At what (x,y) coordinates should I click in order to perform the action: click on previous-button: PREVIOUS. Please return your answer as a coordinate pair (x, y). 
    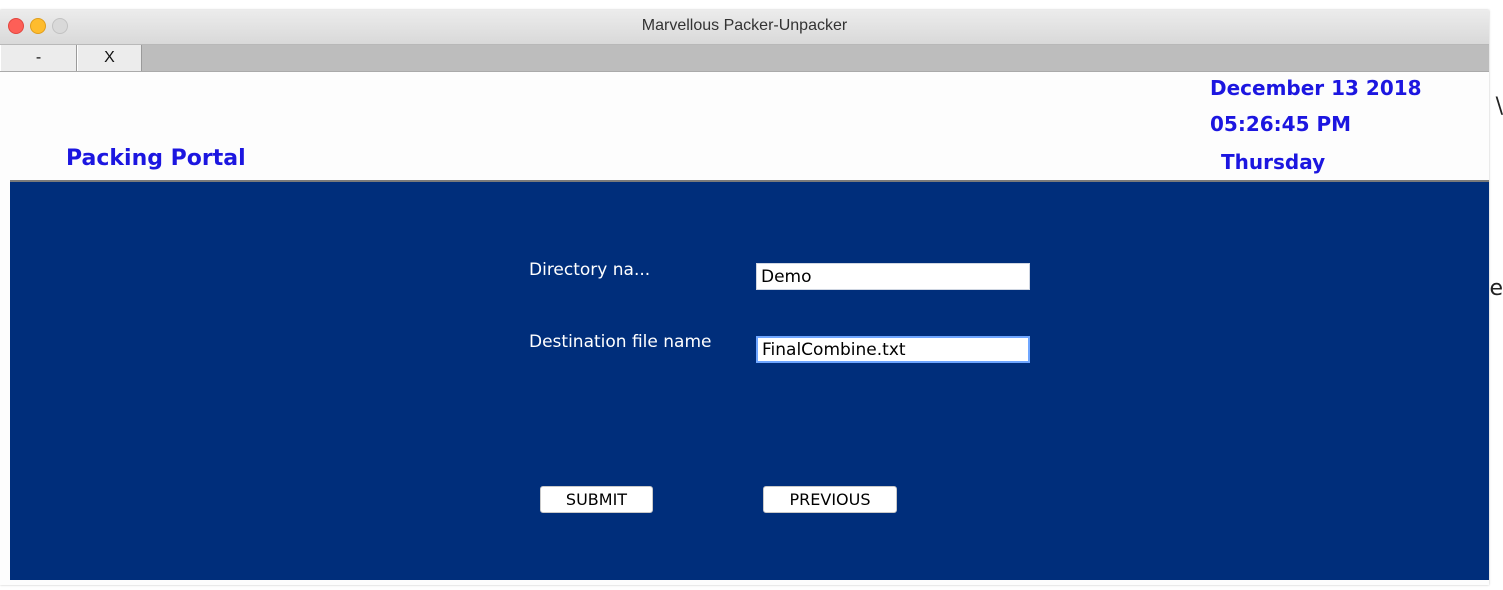
    Looking at the image, I should click on (830, 499).